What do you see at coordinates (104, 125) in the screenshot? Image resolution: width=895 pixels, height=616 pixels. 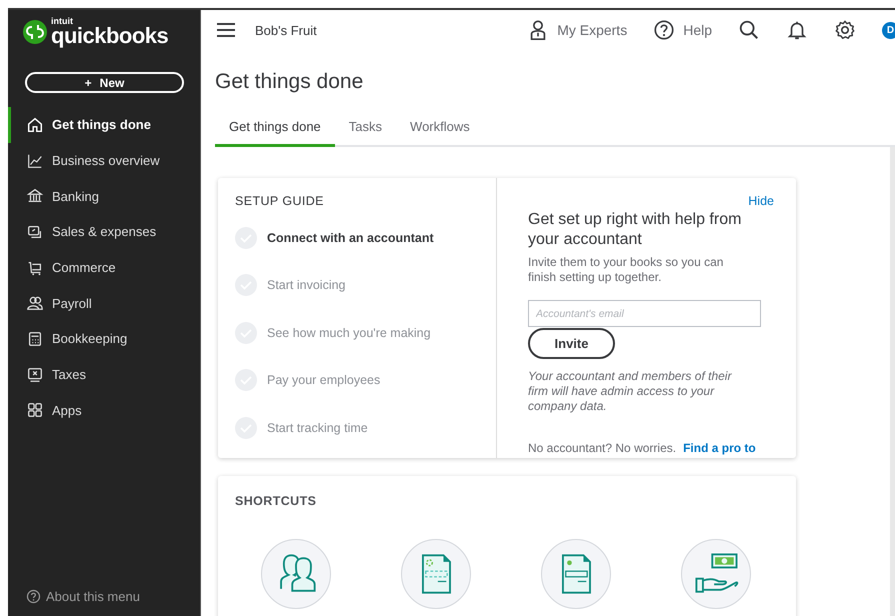 I see `sidebar-item: Get things done` at bounding box center [104, 125].